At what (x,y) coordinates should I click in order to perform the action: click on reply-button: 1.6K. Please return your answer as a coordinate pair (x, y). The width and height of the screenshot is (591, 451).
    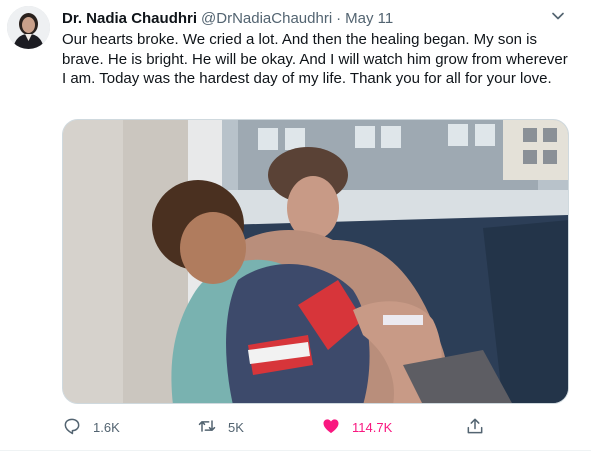
    Looking at the image, I should click on (91, 427).